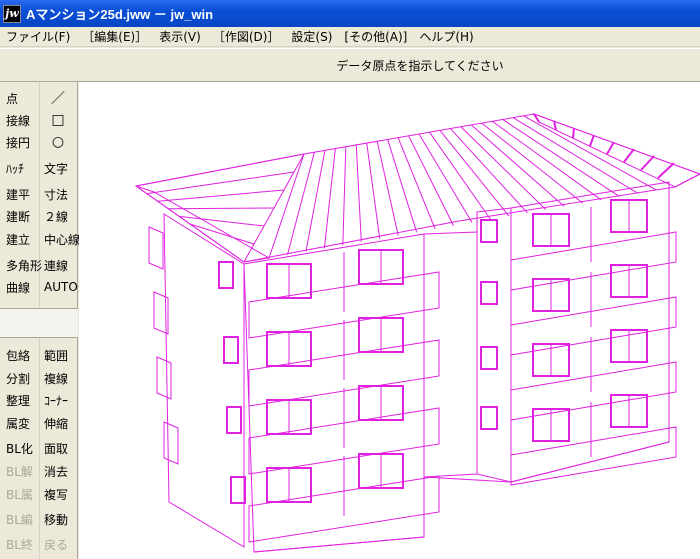 The width and height of the screenshot is (700, 559). What do you see at coordinates (446, 36) in the screenshot?
I see `menu-help: ヘルプ(H)` at bounding box center [446, 36].